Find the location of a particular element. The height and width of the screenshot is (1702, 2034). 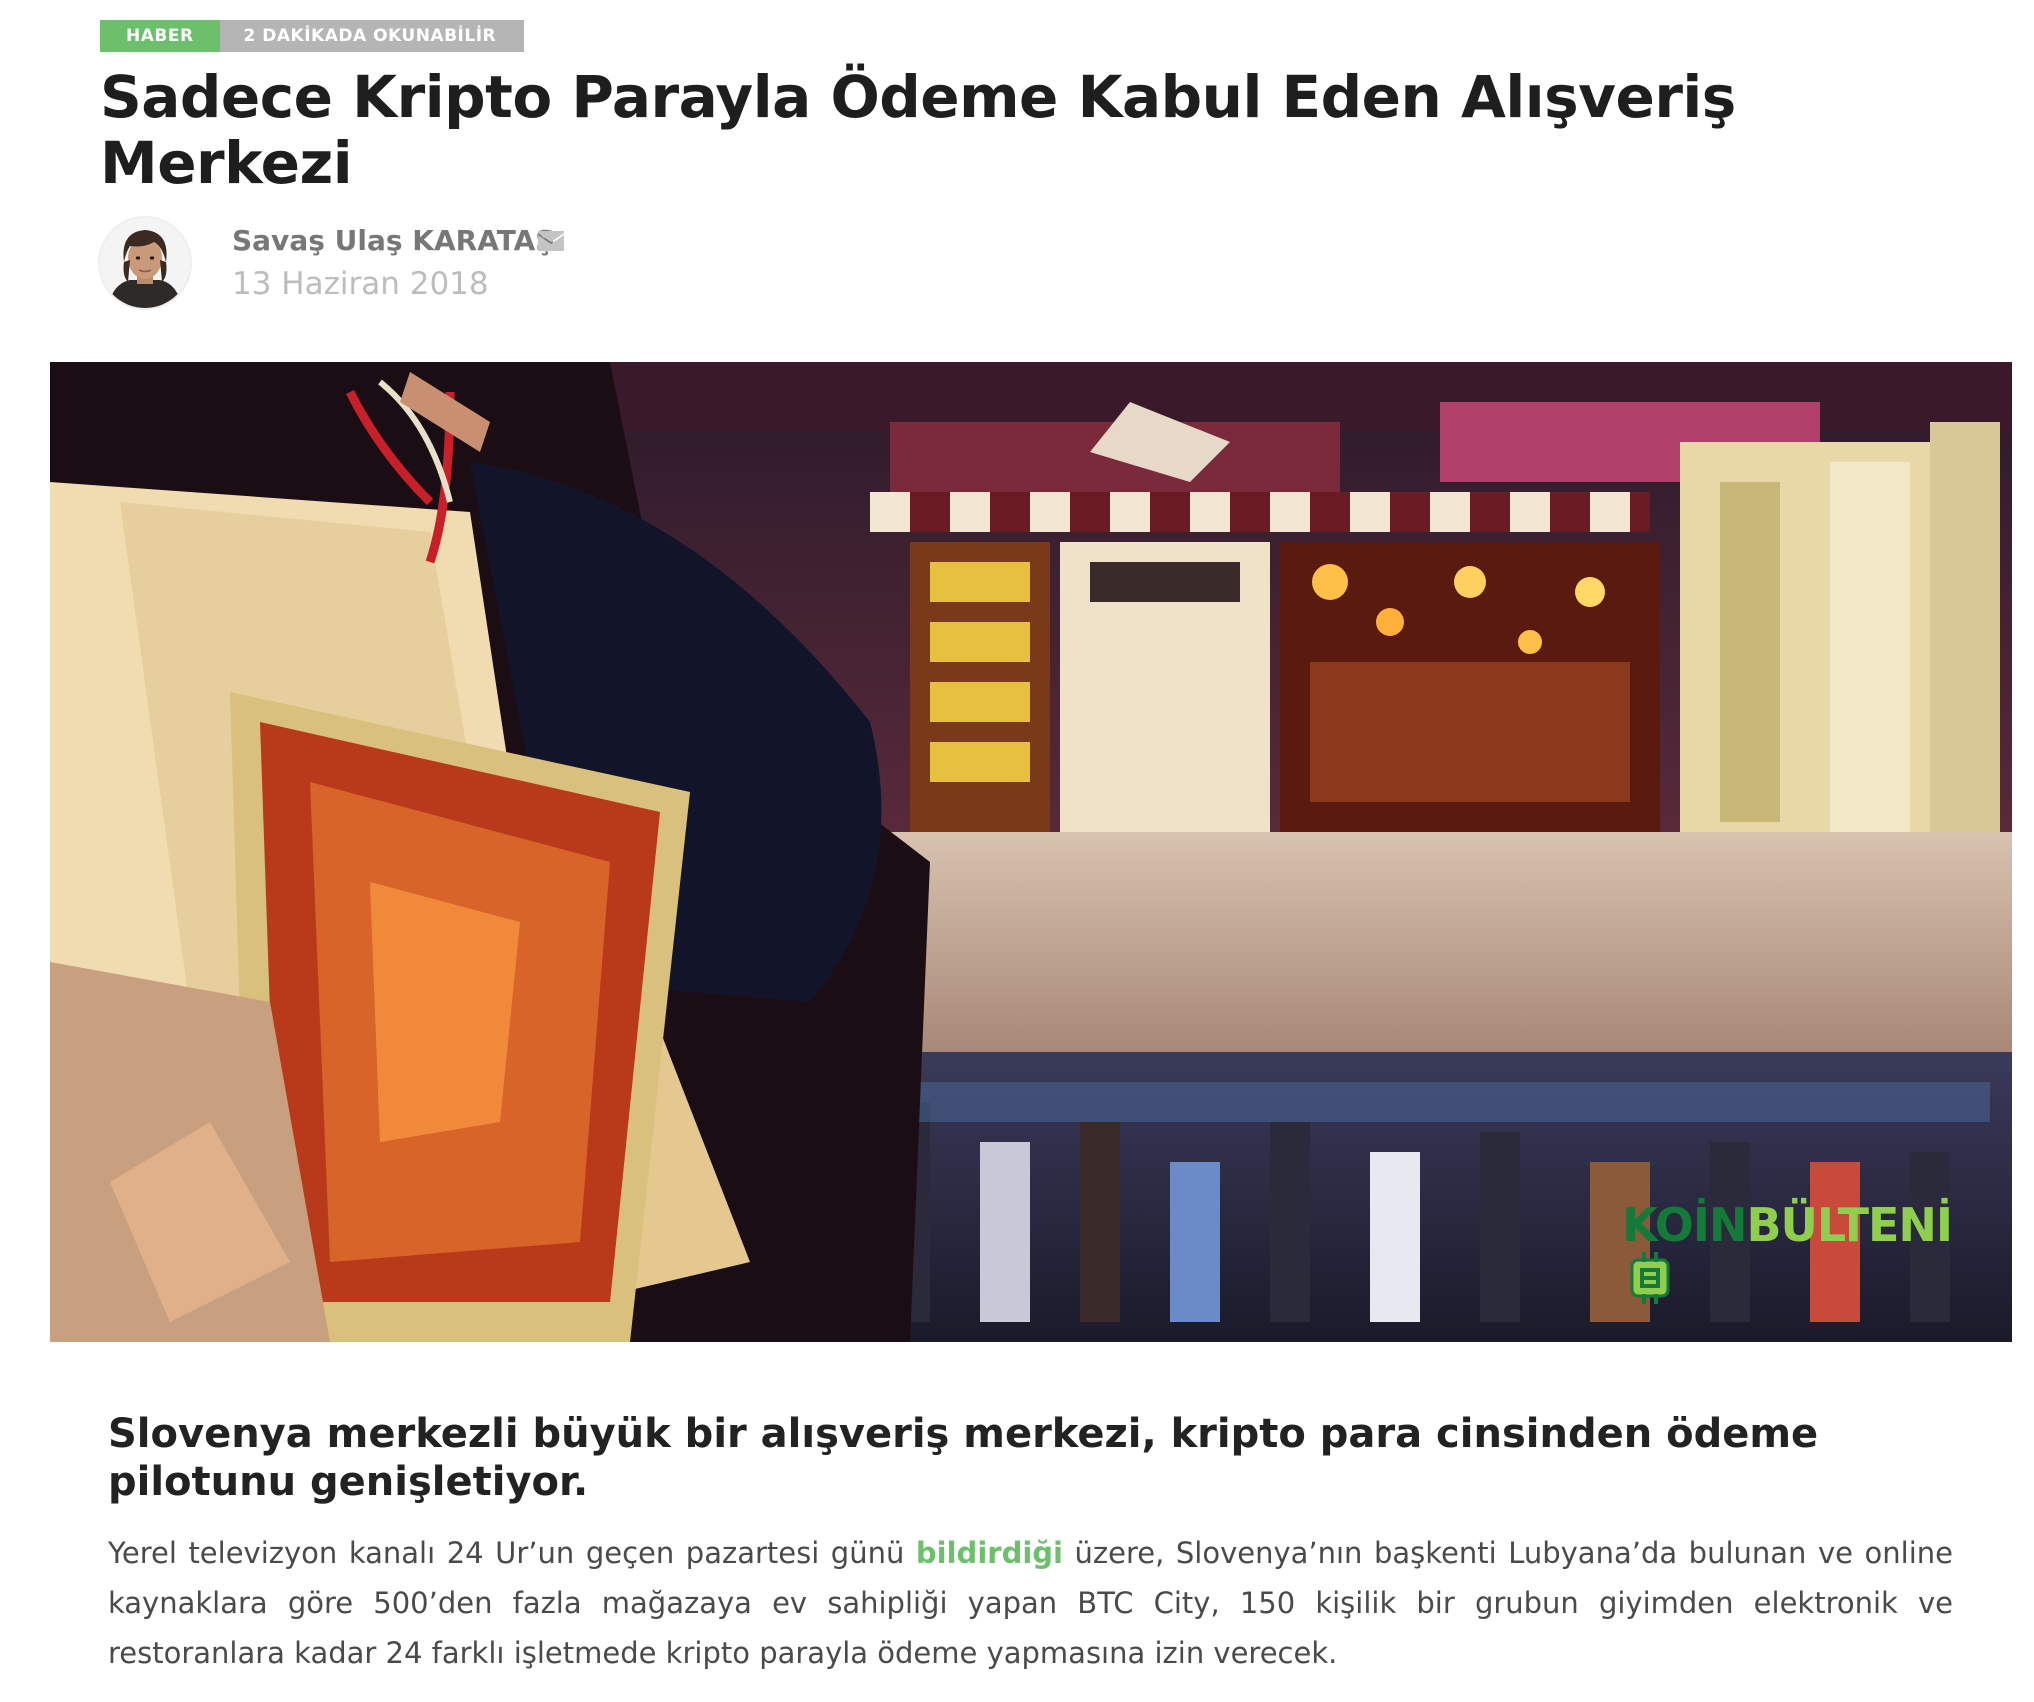

tag-row: HABER 2 DAKİKADA OKUNABİLİR is located at coordinates (312, 36).